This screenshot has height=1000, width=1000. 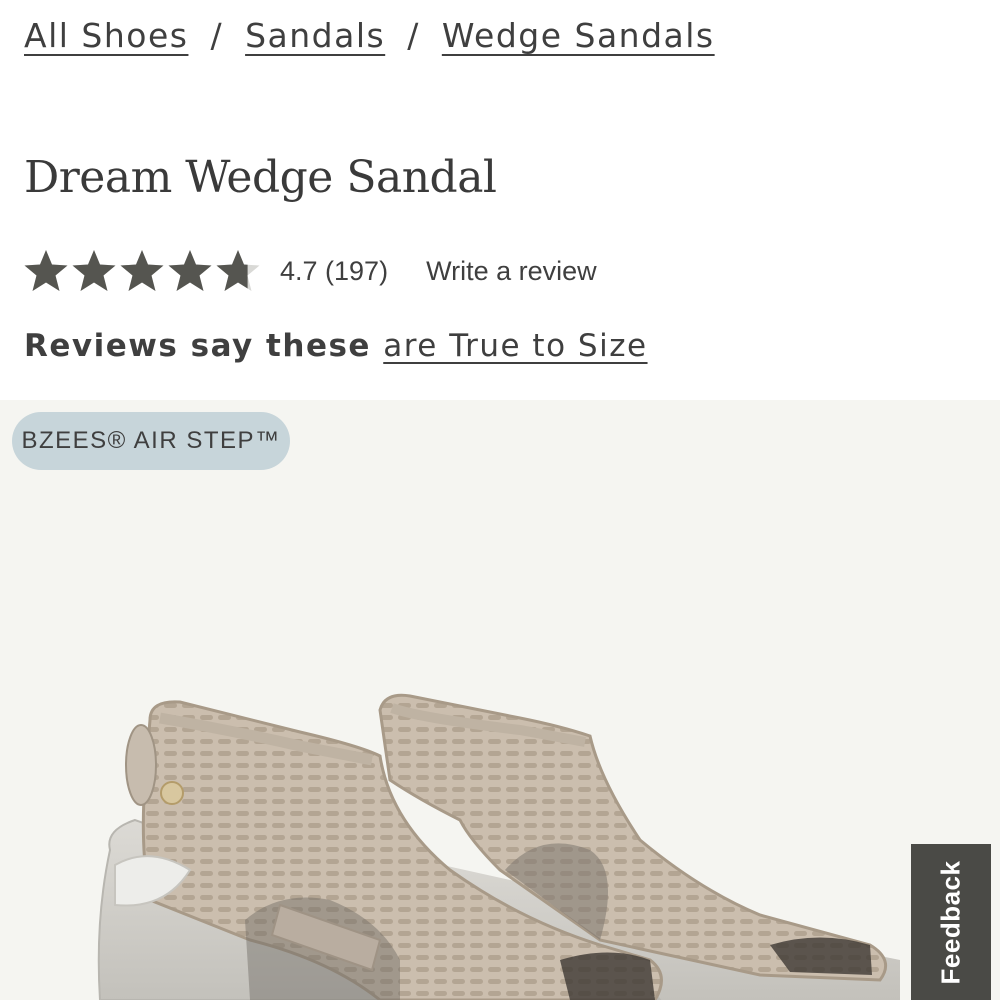 What do you see at coordinates (197, 346) in the screenshot?
I see `fit-summary-prefix: Reviews say these` at bounding box center [197, 346].